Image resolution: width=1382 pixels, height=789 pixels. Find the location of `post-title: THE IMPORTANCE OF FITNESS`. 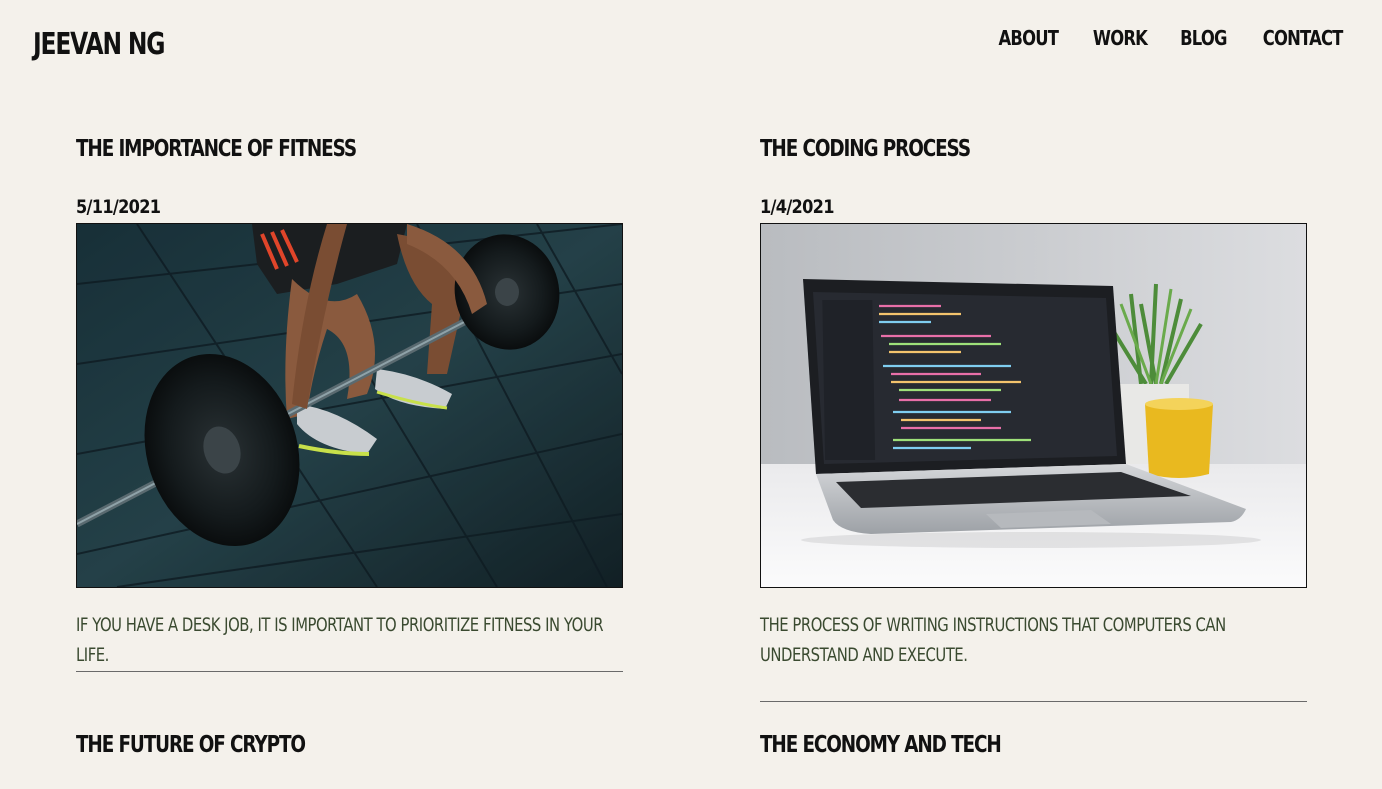

post-title: THE IMPORTANCE OF FITNESS is located at coordinates (216, 149).